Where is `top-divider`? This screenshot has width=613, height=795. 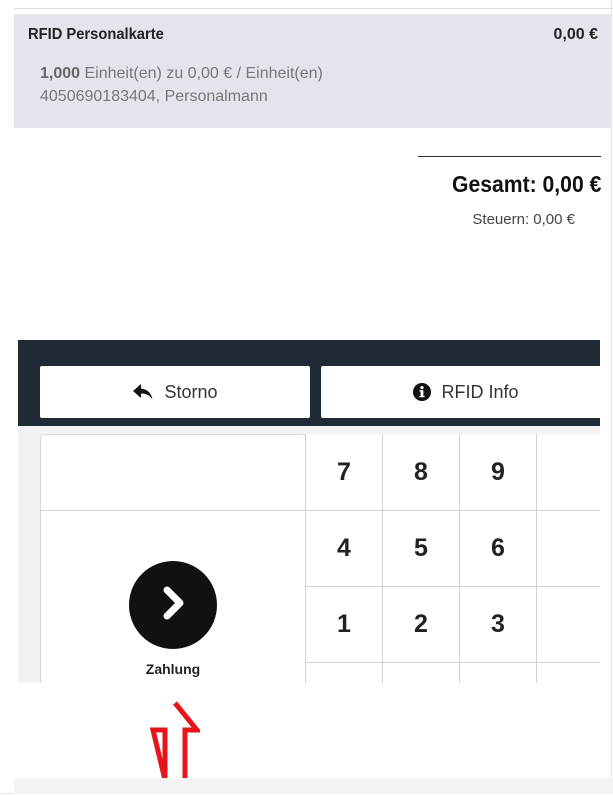 top-divider is located at coordinates (313, 8).